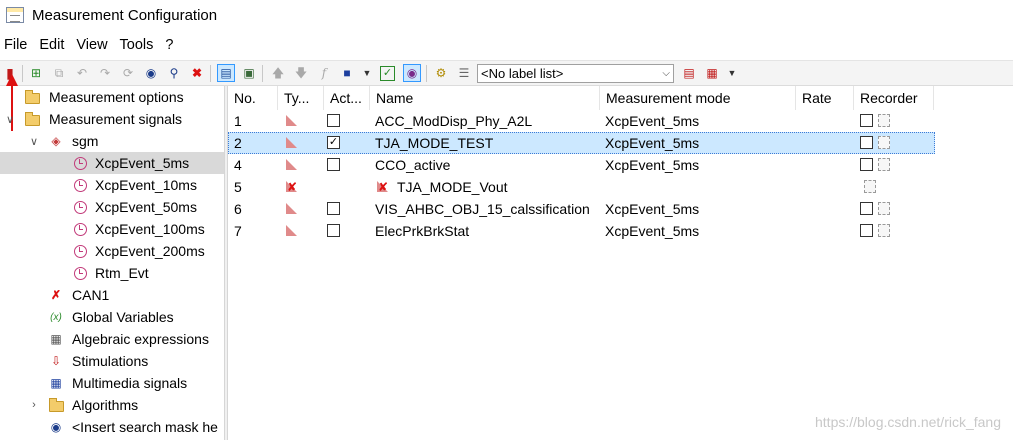 The image size is (1013, 440). I want to click on tree-item-label: XcpEvent_100ms, so click(150, 229).